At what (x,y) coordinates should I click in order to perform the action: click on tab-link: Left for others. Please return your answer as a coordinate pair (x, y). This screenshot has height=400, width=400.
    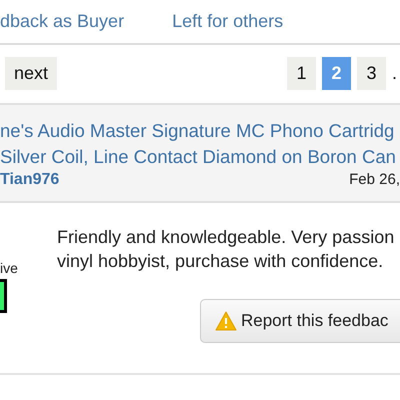
    Looking at the image, I should click on (228, 21).